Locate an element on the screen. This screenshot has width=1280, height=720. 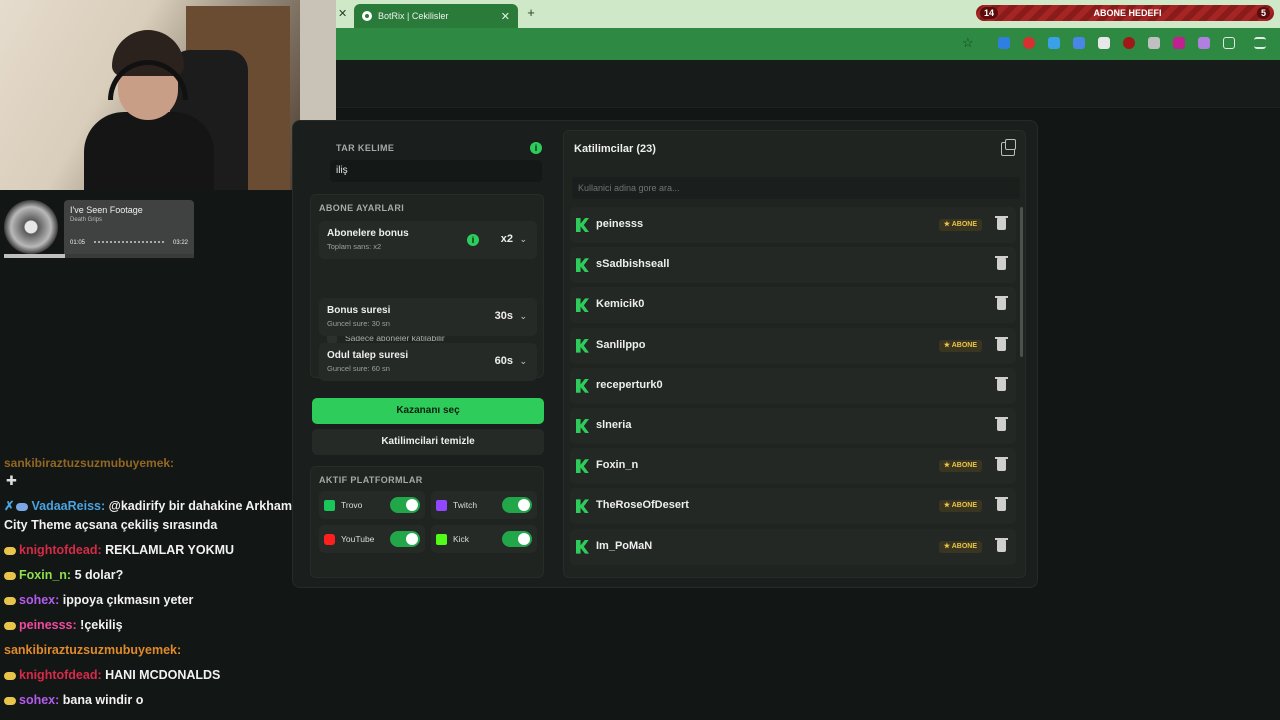
participant-name: peinesss is located at coordinates (620, 224).